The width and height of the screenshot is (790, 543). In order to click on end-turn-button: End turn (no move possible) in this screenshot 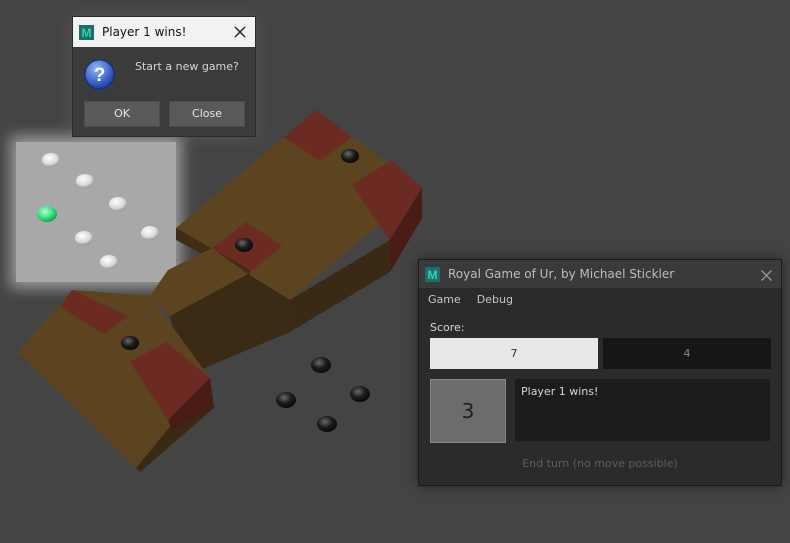, I will do `click(600, 464)`.